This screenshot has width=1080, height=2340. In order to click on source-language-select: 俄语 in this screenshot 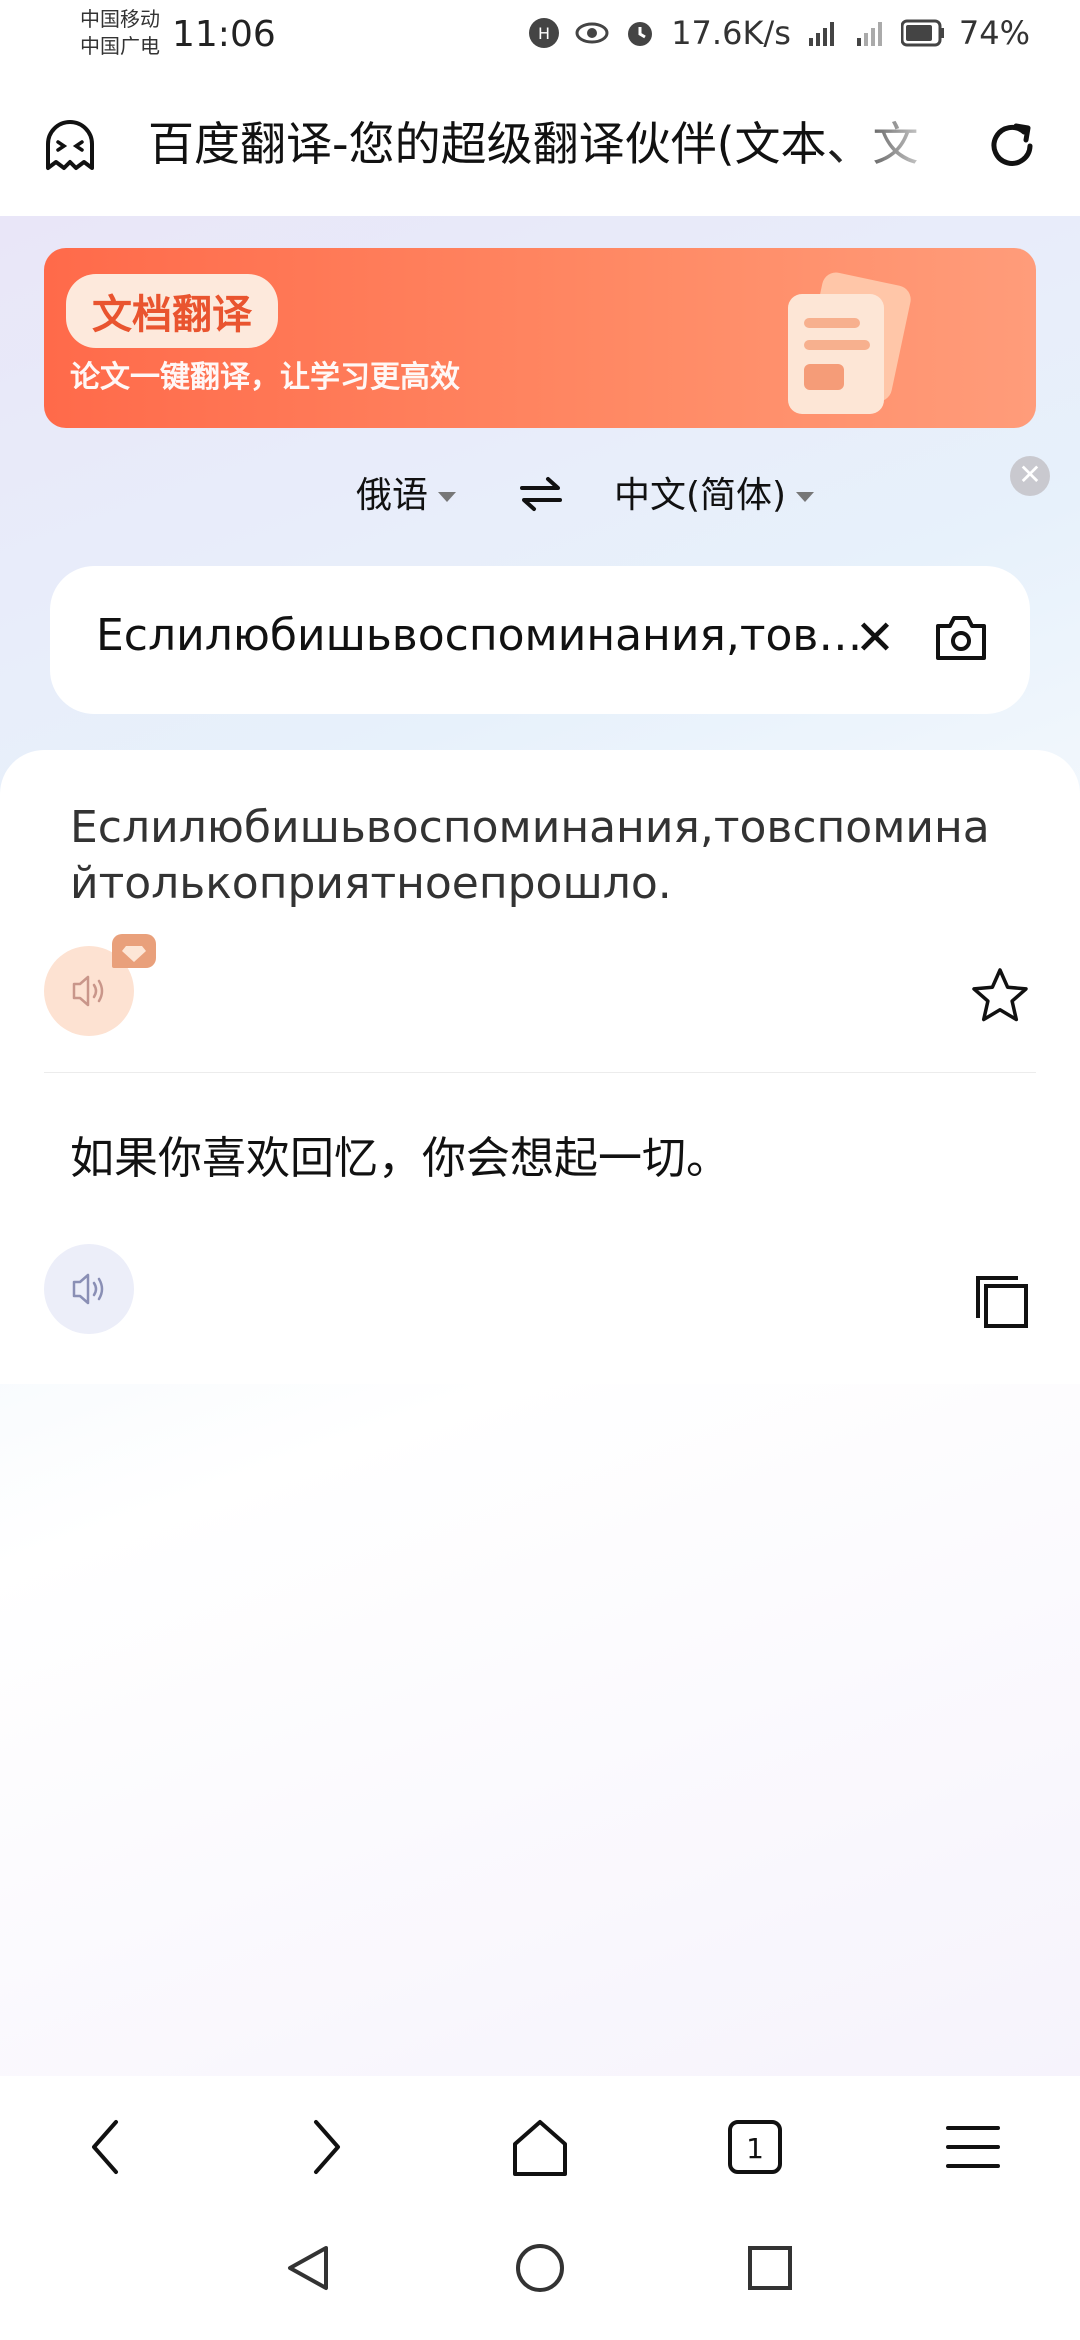, I will do `click(406, 492)`.